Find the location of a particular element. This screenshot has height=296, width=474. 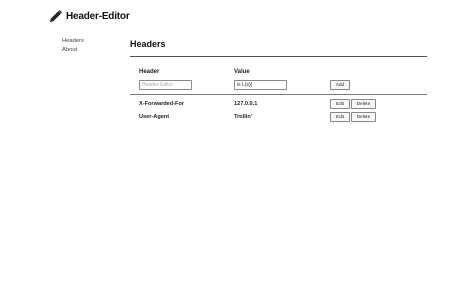

header-value: 127.0.0.1 is located at coordinates (246, 104).